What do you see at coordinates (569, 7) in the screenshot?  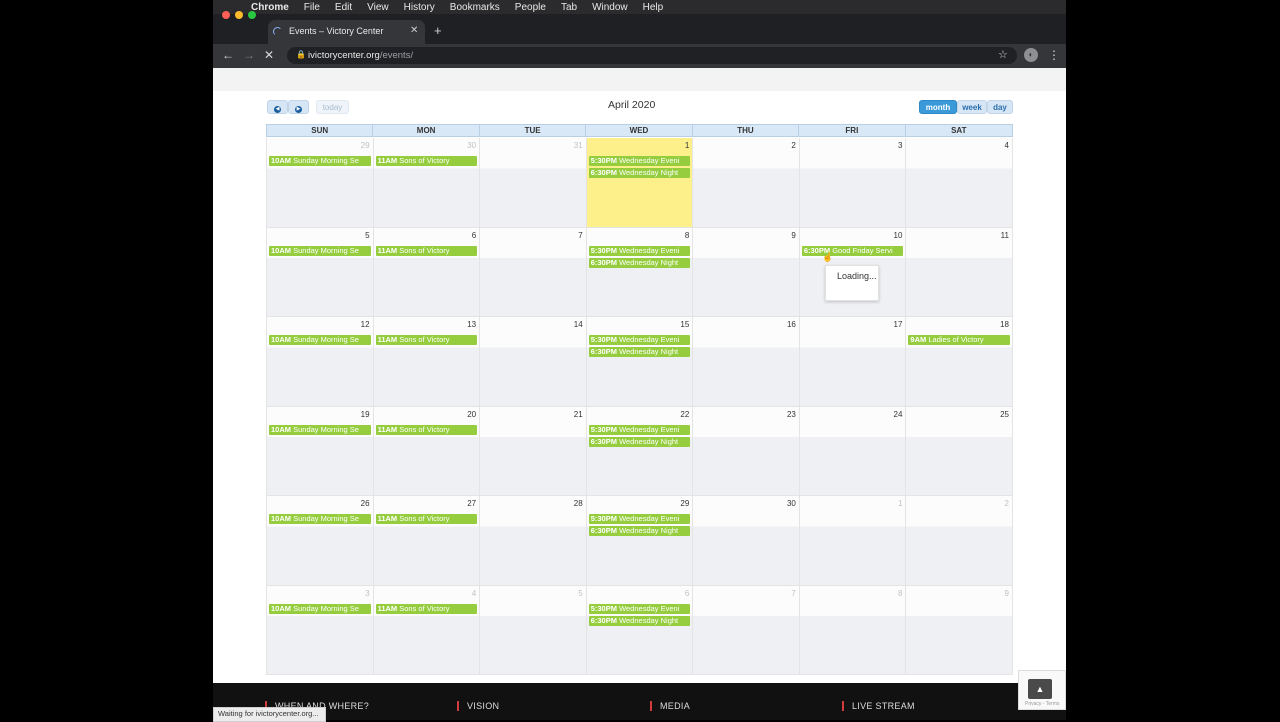 I see `menu-tab: Tab` at bounding box center [569, 7].